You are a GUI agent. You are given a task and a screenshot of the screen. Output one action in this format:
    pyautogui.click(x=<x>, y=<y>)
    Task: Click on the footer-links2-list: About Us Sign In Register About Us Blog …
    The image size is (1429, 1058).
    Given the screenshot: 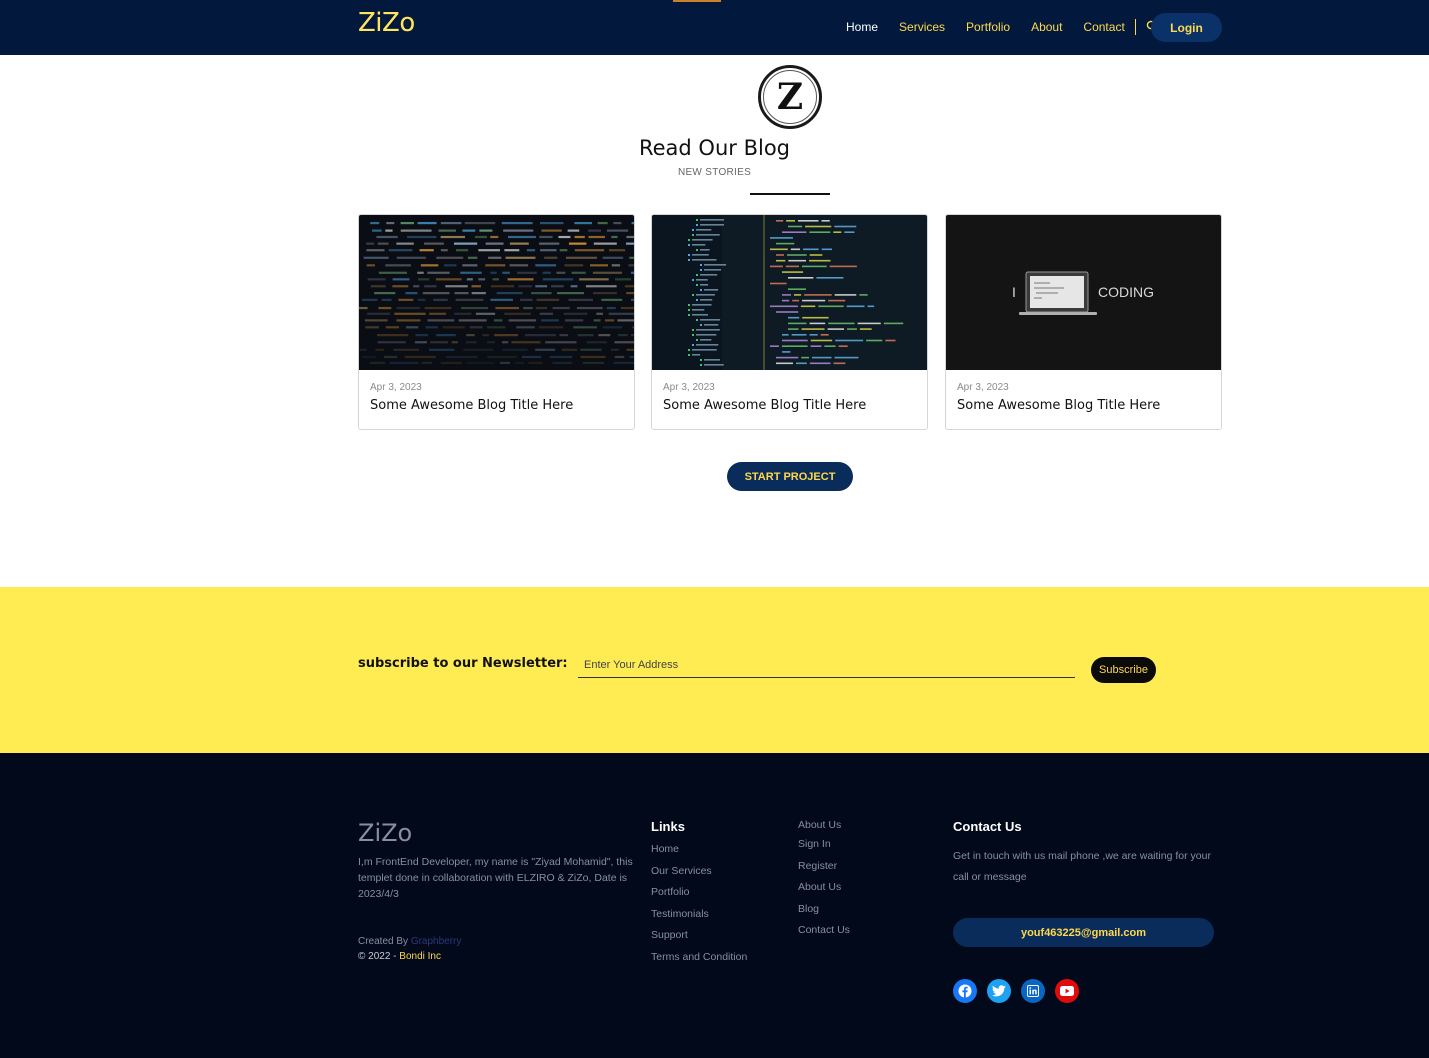 What is the action you would take?
    pyautogui.click(x=824, y=881)
    